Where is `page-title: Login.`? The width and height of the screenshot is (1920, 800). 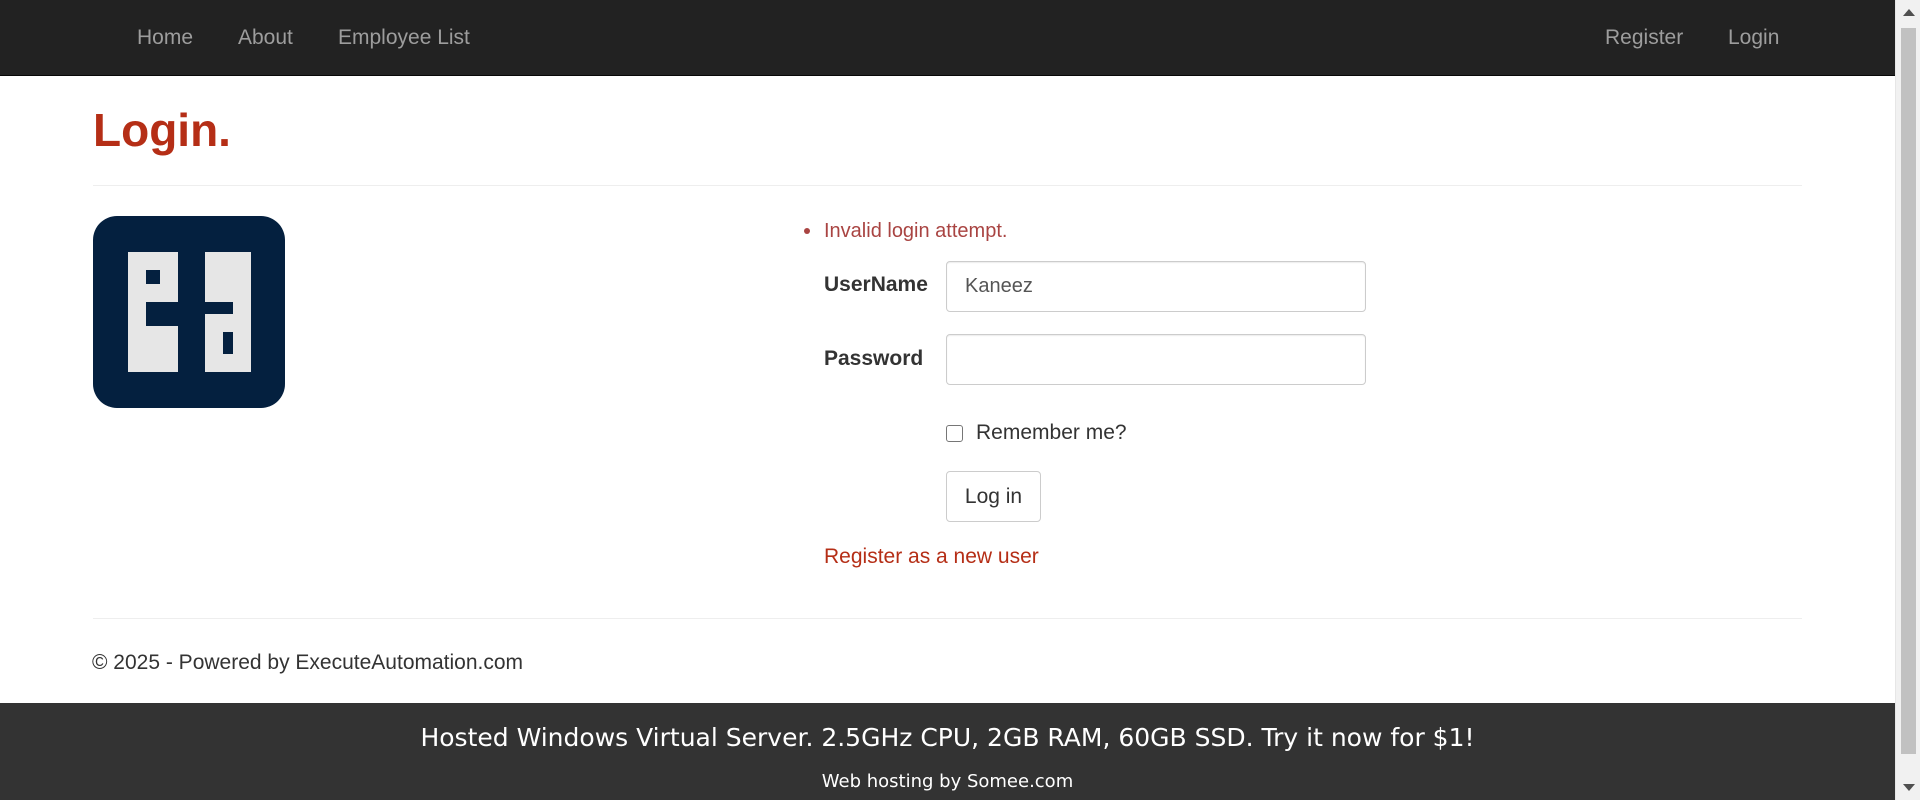 page-title: Login. is located at coordinates (162, 130).